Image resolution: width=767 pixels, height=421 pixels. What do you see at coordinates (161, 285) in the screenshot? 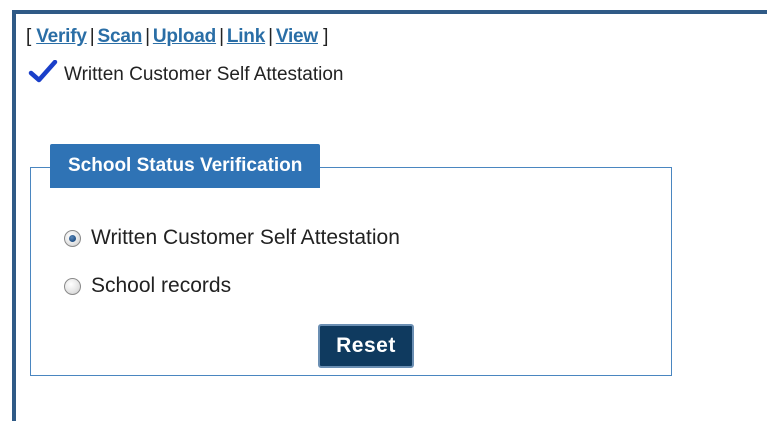
I see `option-label: School records` at bounding box center [161, 285].